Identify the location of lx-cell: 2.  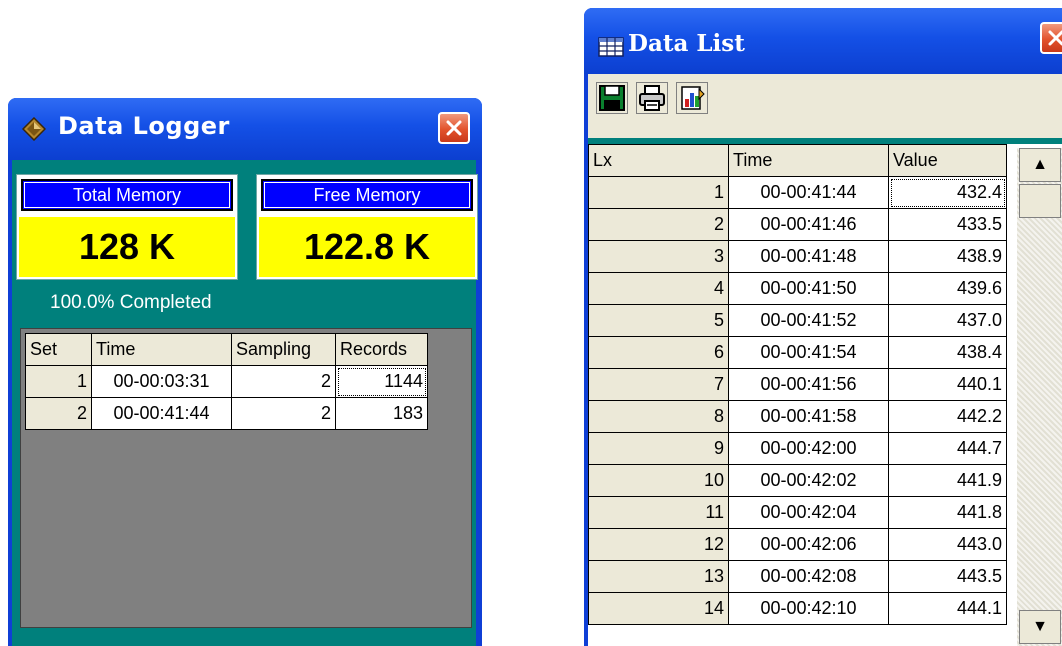
(658, 224).